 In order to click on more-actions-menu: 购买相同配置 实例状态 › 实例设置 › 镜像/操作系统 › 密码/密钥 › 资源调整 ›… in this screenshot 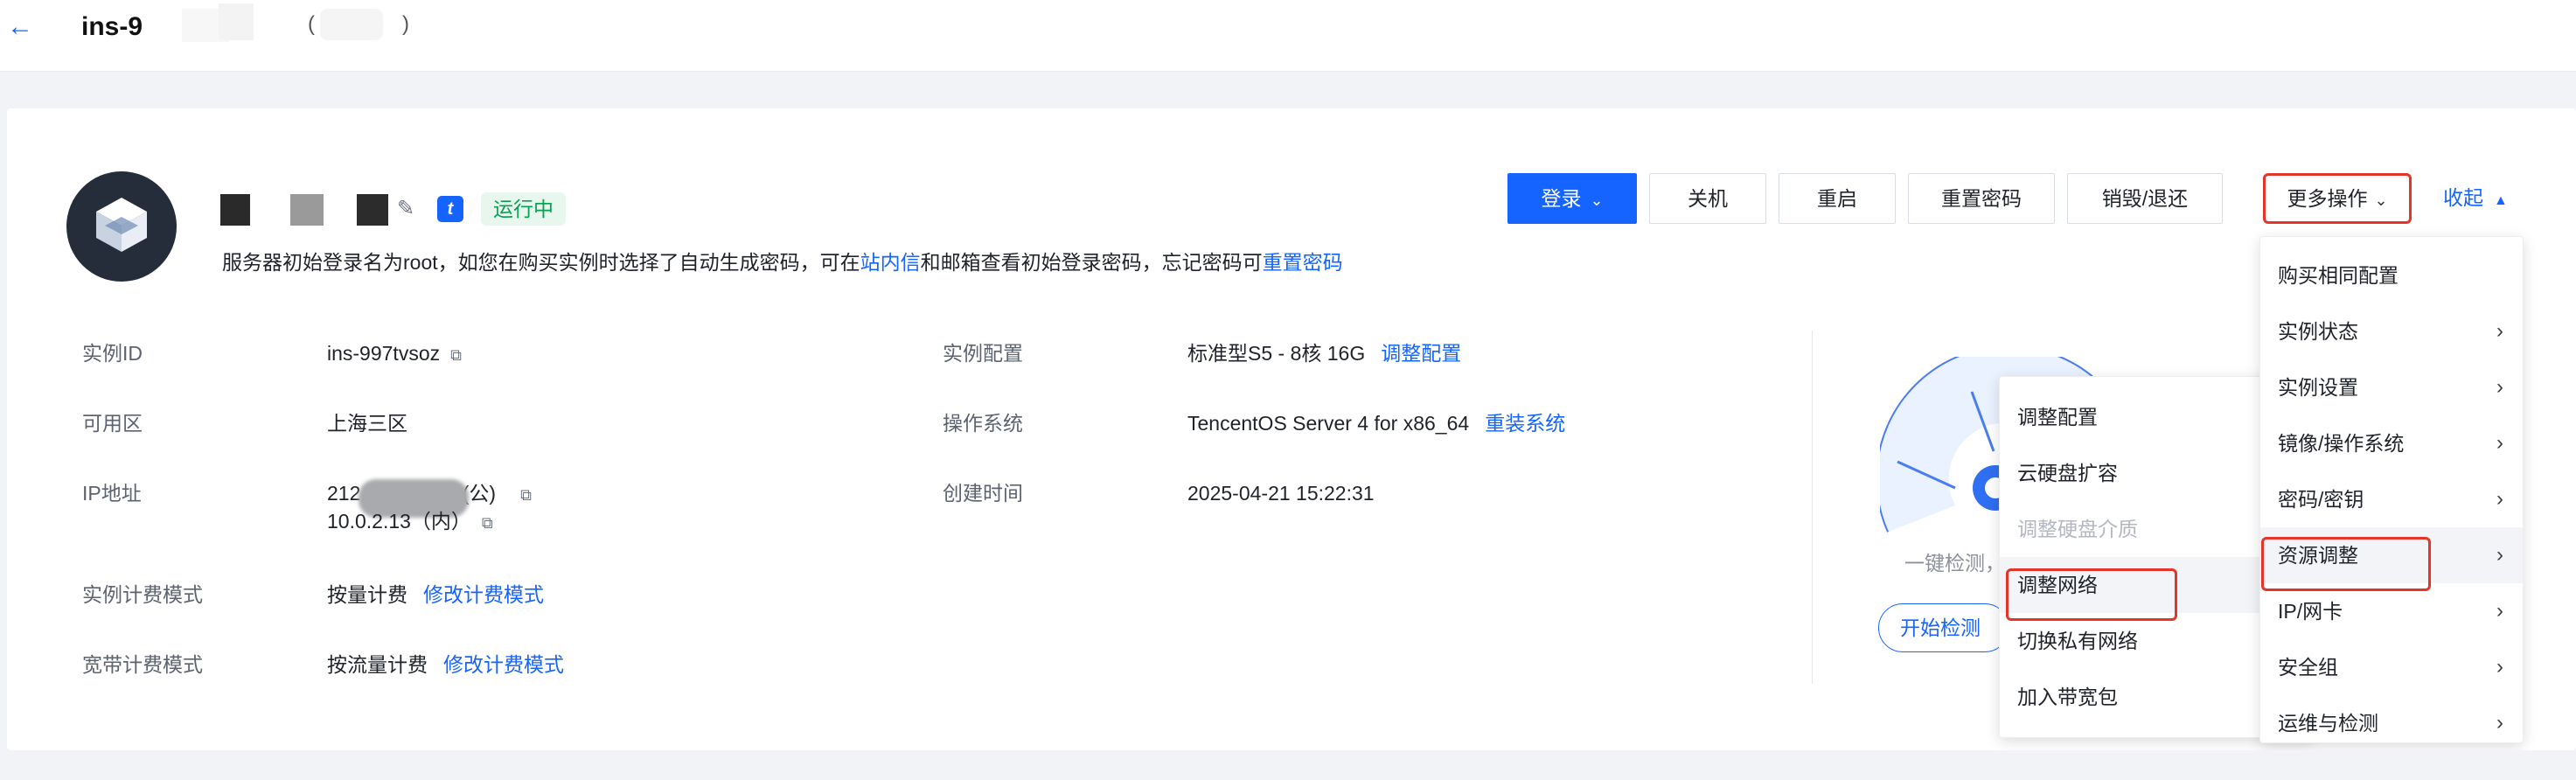, I will do `click(2391, 489)`.